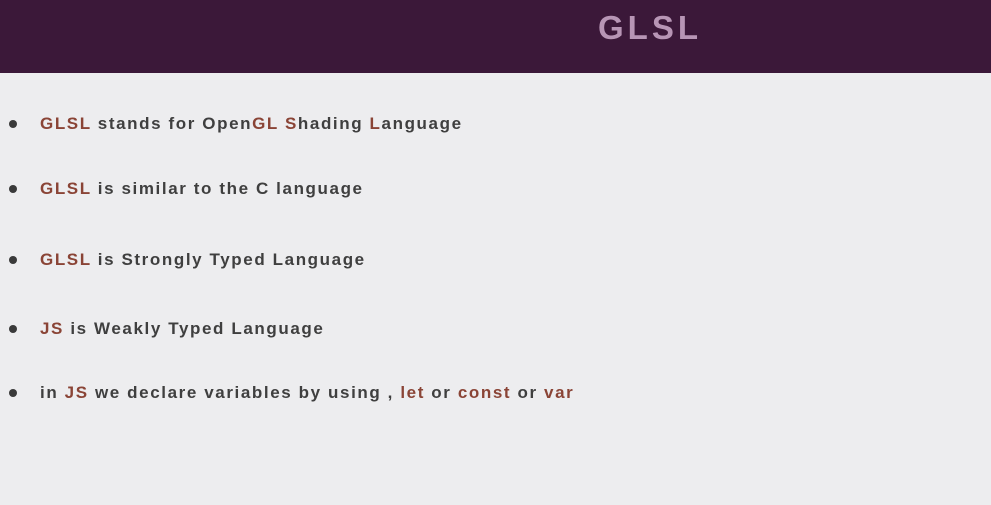 The image size is (991, 505). What do you see at coordinates (559, 392) in the screenshot?
I see `highlighted-term: var` at bounding box center [559, 392].